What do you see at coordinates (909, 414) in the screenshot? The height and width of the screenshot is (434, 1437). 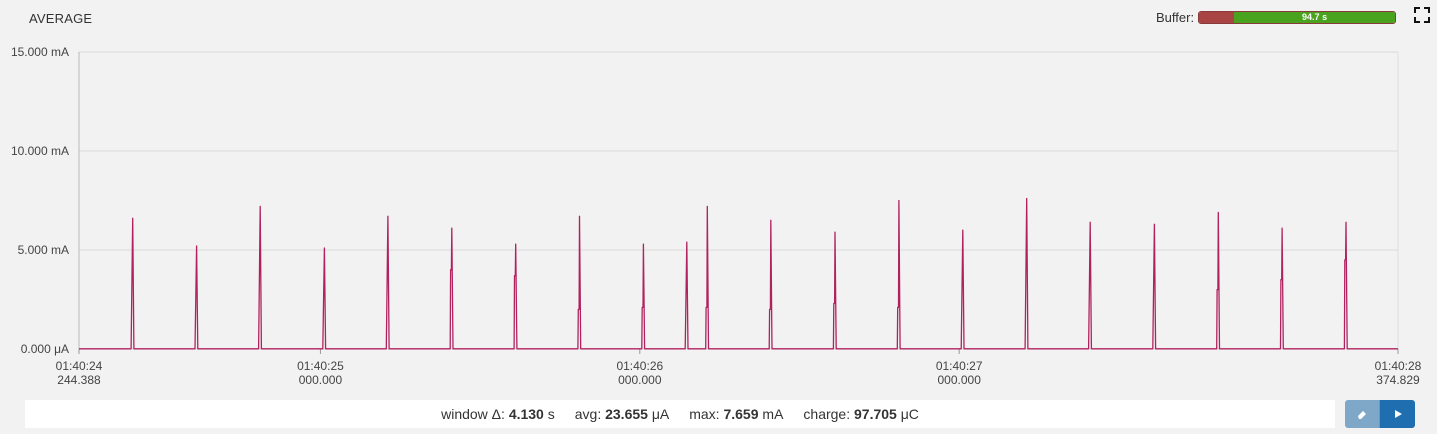 I see `charge-unit: μC` at bounding box center [909, 414].